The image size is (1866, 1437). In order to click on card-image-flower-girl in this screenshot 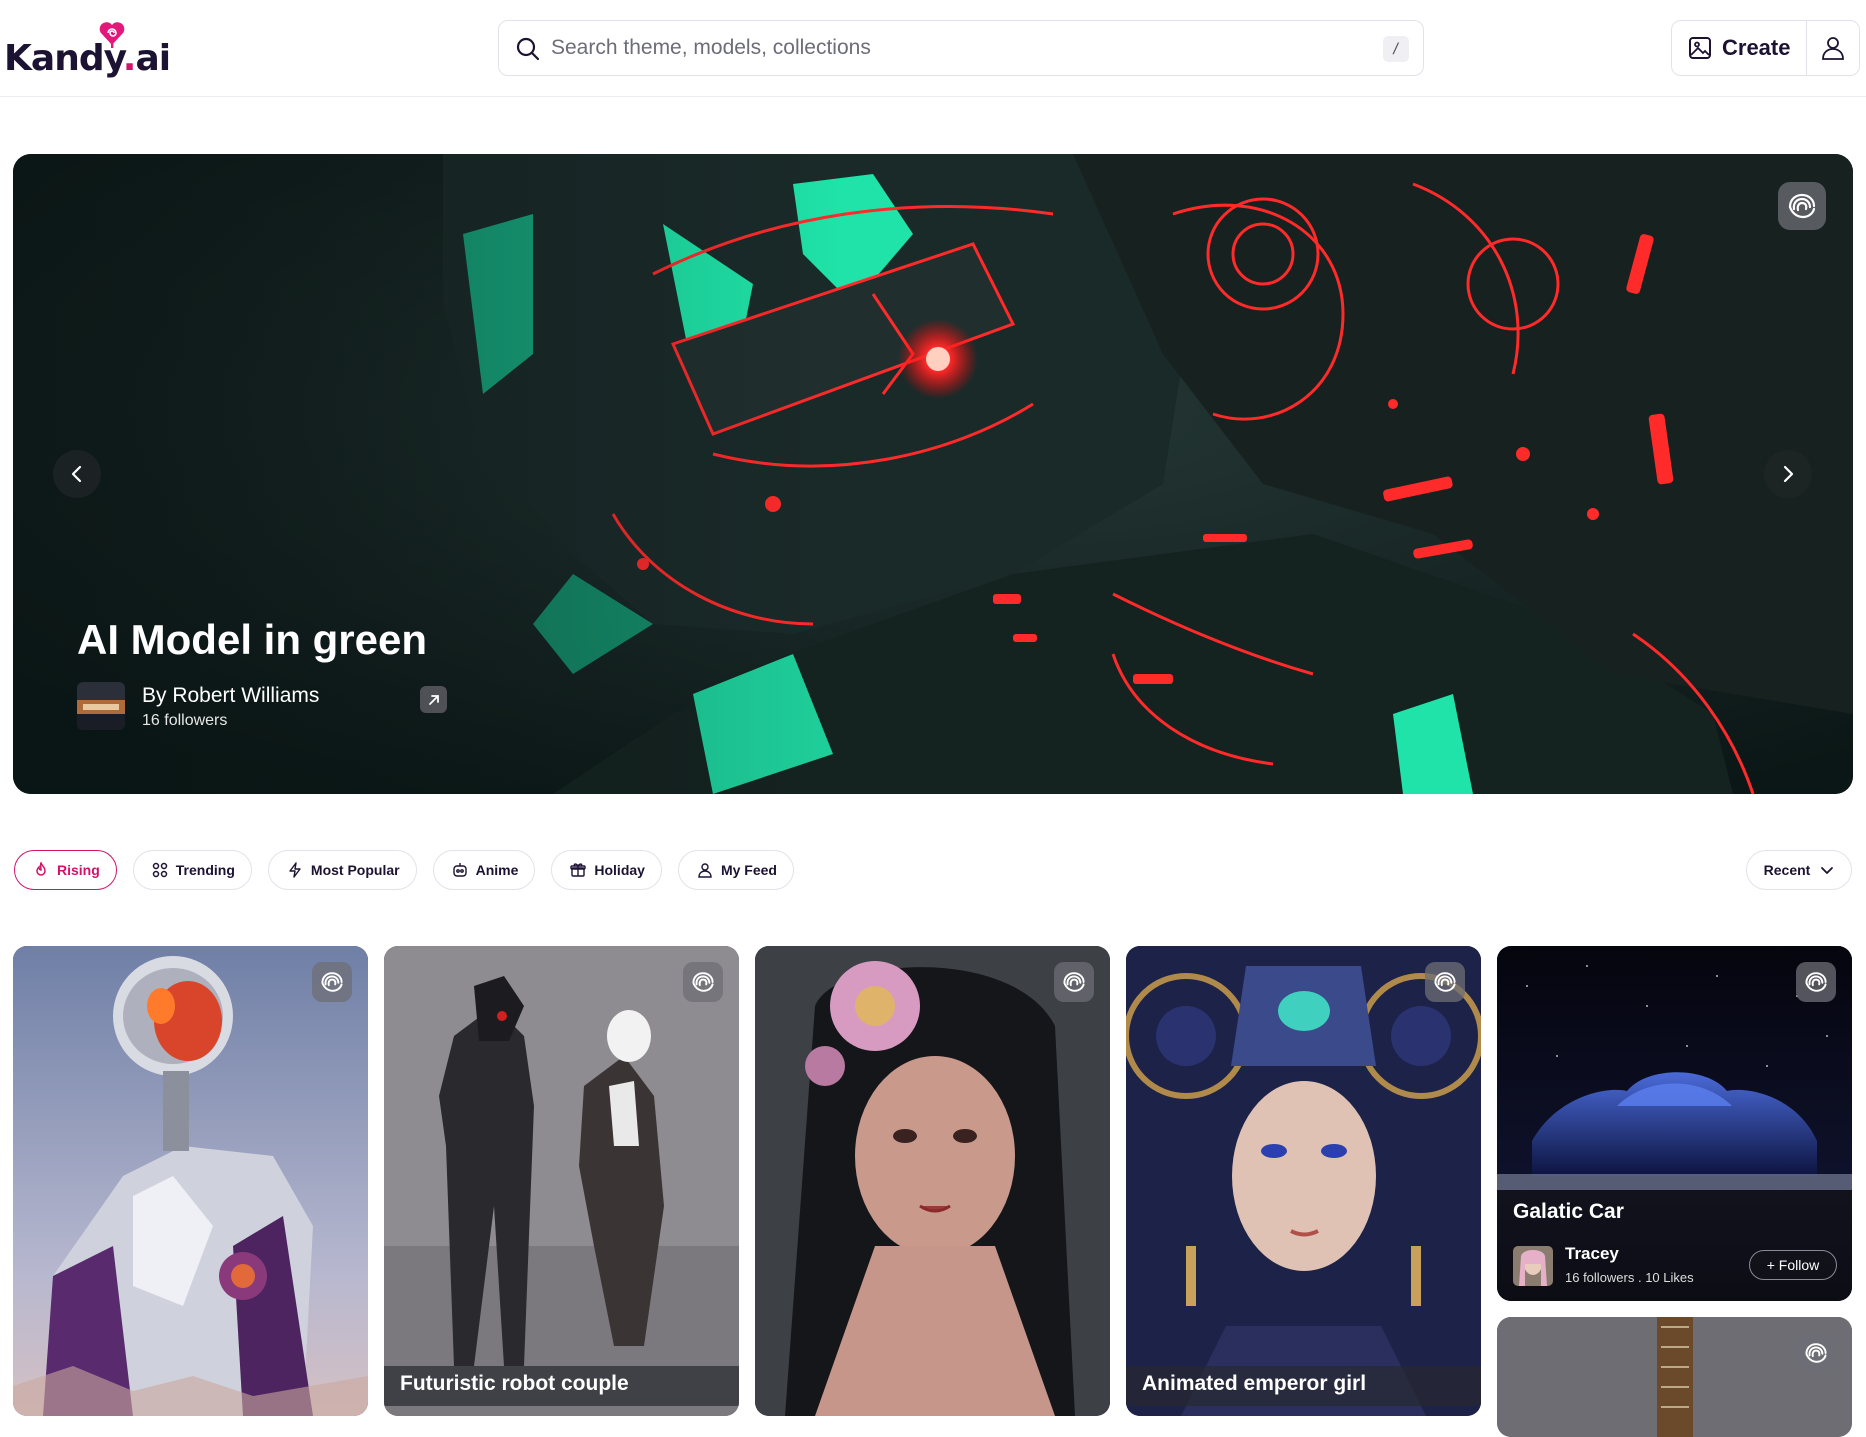, I will do `click(932, 1181)`.